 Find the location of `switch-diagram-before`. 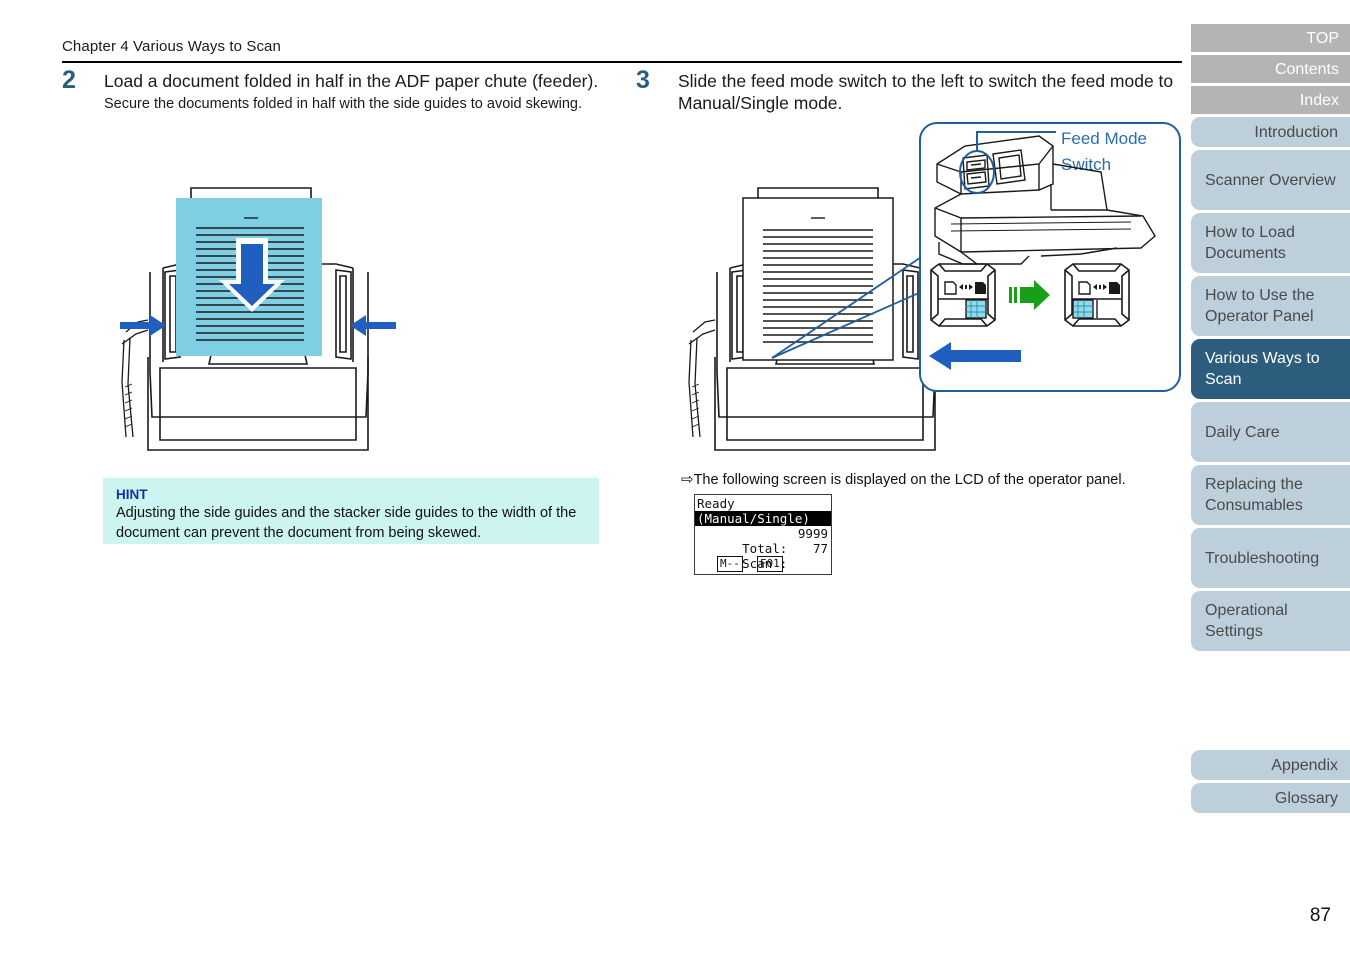

switch-diagram-before is located at coordinates (963, 295).